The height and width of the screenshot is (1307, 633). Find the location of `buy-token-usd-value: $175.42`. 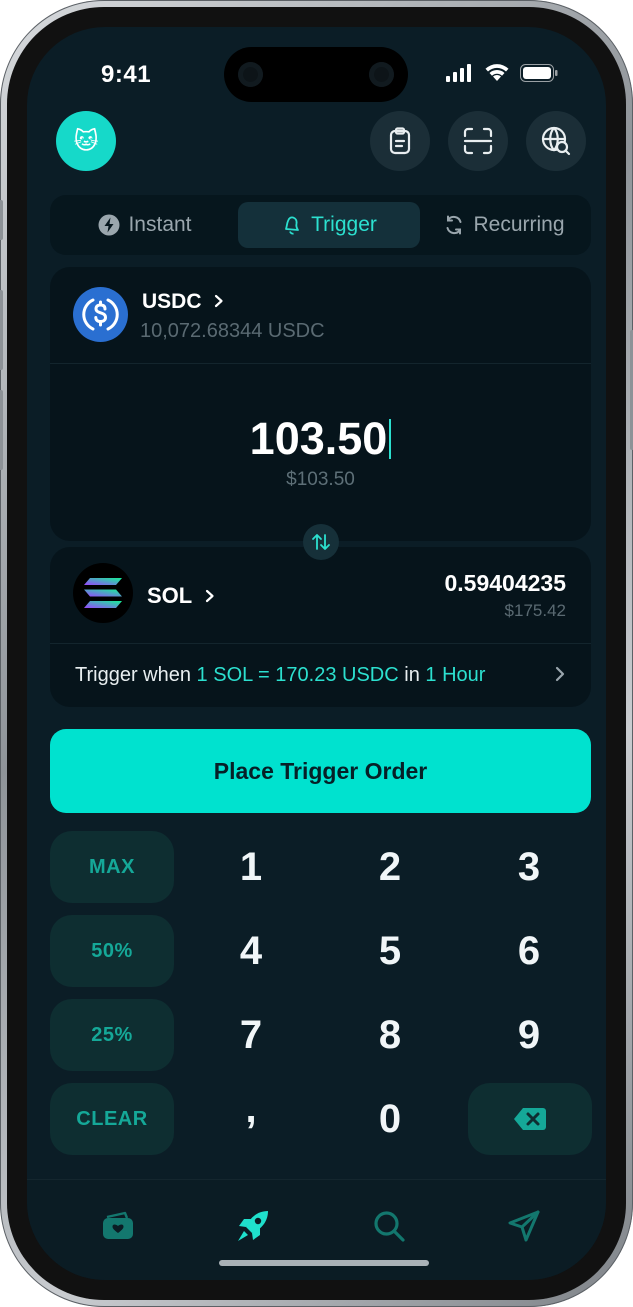

buy-token-usd-value: $175.42 is located at coordinates (535, 610).